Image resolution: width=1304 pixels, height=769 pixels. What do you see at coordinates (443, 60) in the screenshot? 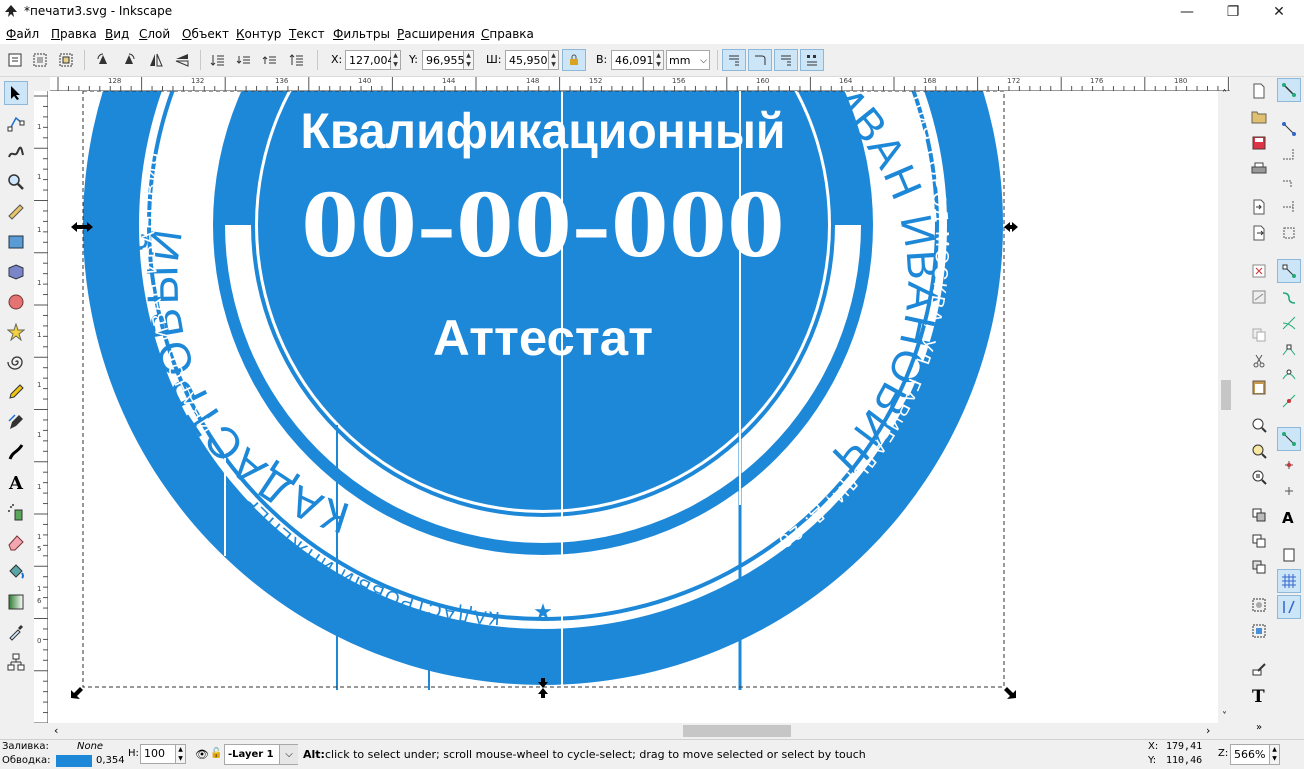
I see `y-input: 96,955` at bounding box center [443, 60].